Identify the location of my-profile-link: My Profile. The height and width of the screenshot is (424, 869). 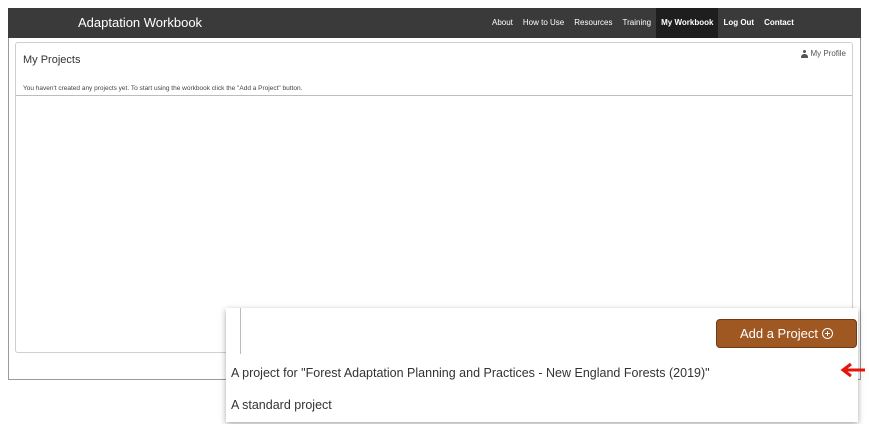
(823, 53).